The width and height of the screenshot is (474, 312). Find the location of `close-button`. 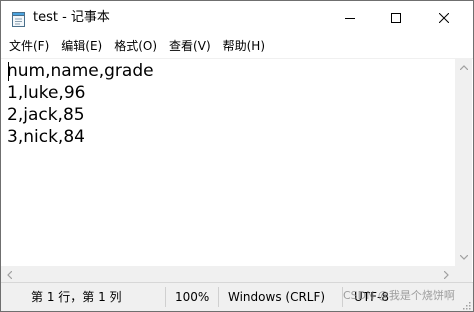

close-button is located at coordinates (444, 17).